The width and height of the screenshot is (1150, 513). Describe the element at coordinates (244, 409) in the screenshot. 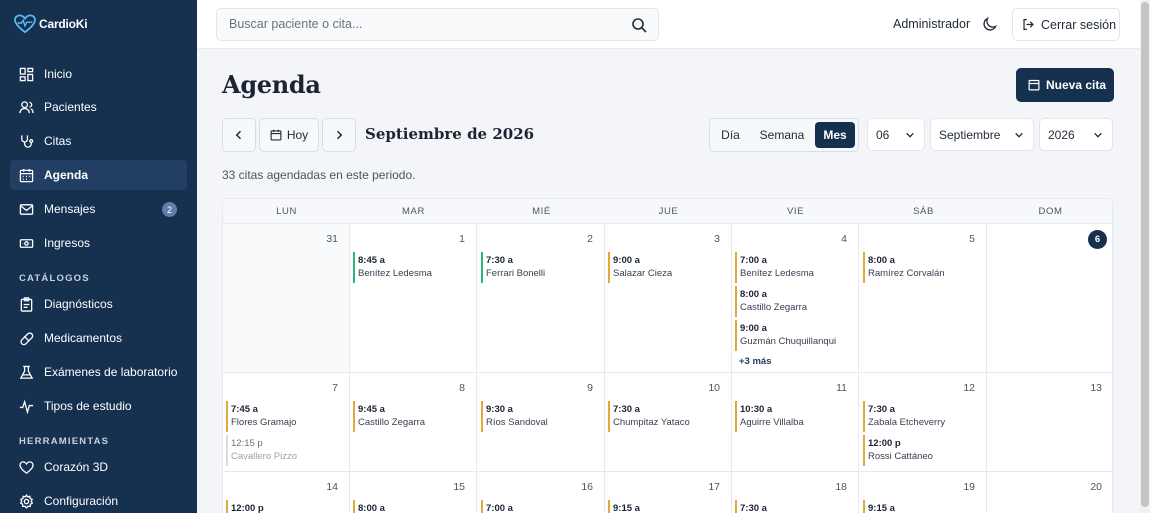

I see `appointment-time: 7:45 a` at that location.